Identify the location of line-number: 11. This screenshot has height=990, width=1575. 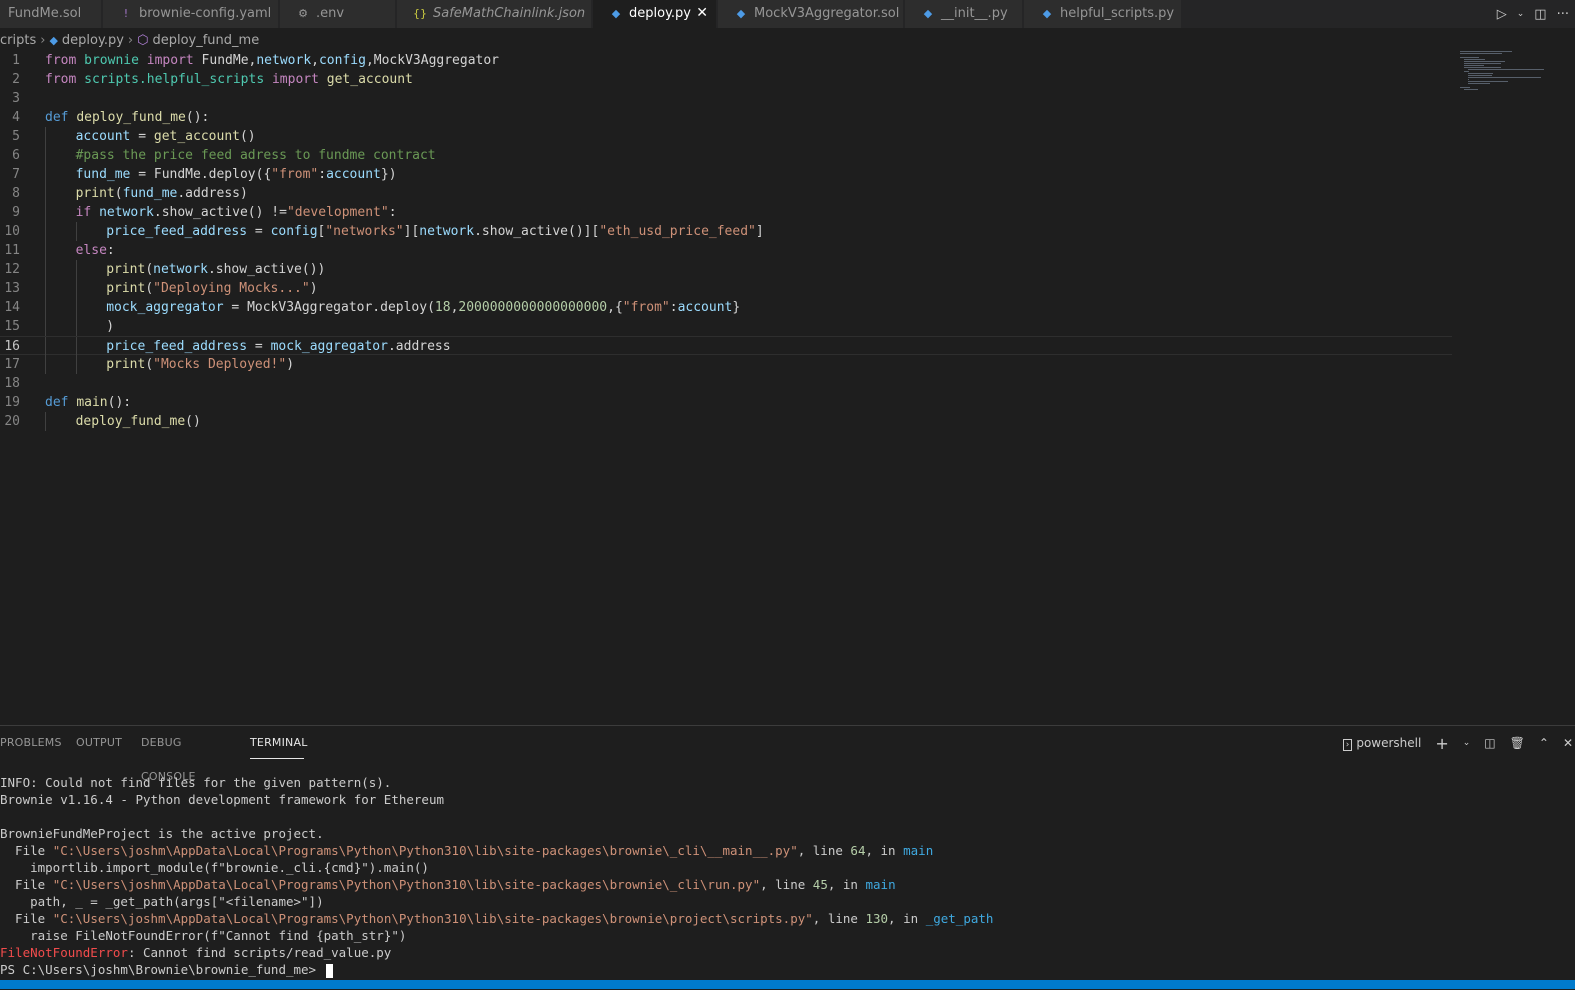
(12, 250).